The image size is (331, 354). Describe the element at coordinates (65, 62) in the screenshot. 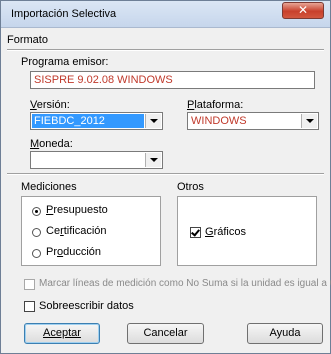

I see `programa-label: Programa emisor:` at that location.